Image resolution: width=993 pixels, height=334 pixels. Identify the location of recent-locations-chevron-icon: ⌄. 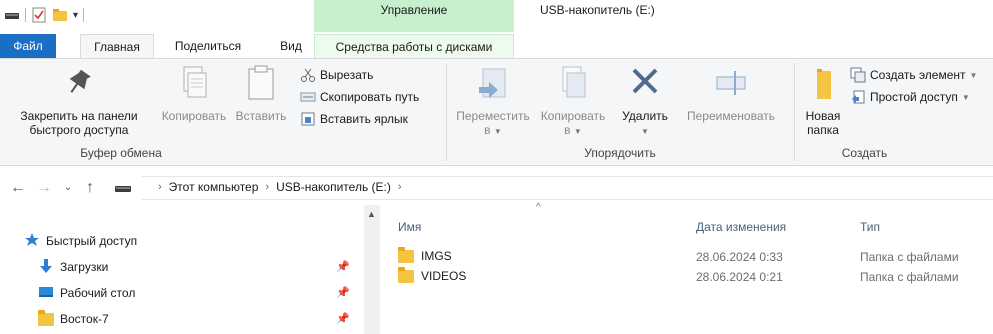
(68, 188).